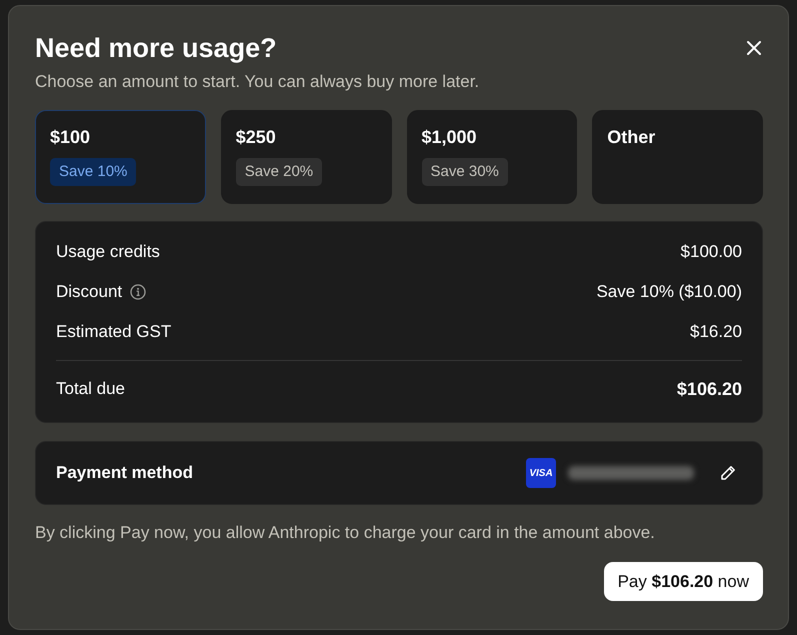 The image size is (797, 635). Describe the element at coordinates (89, 292) in the screenshot. I see `summary-label: Discount` at that location.